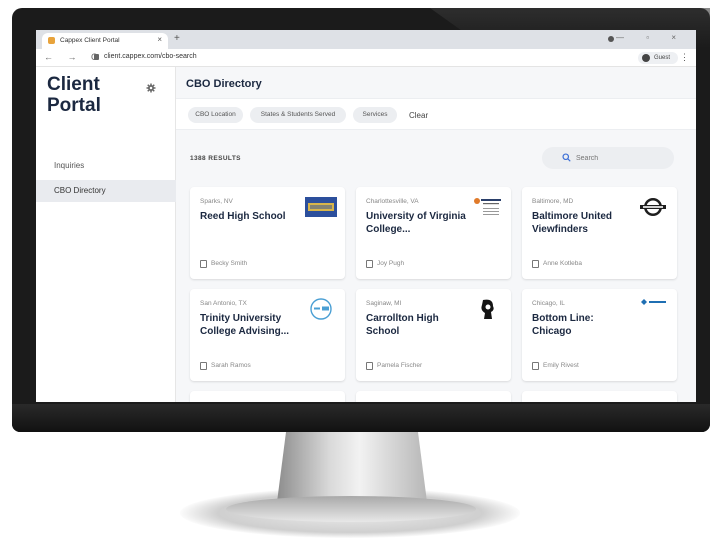 The width and height of the screenshot is (710, 542). What do you see at coordinates (177, 38) in the screenshot?
I see `new-tab-button: +` at bounding box center [177, 38].